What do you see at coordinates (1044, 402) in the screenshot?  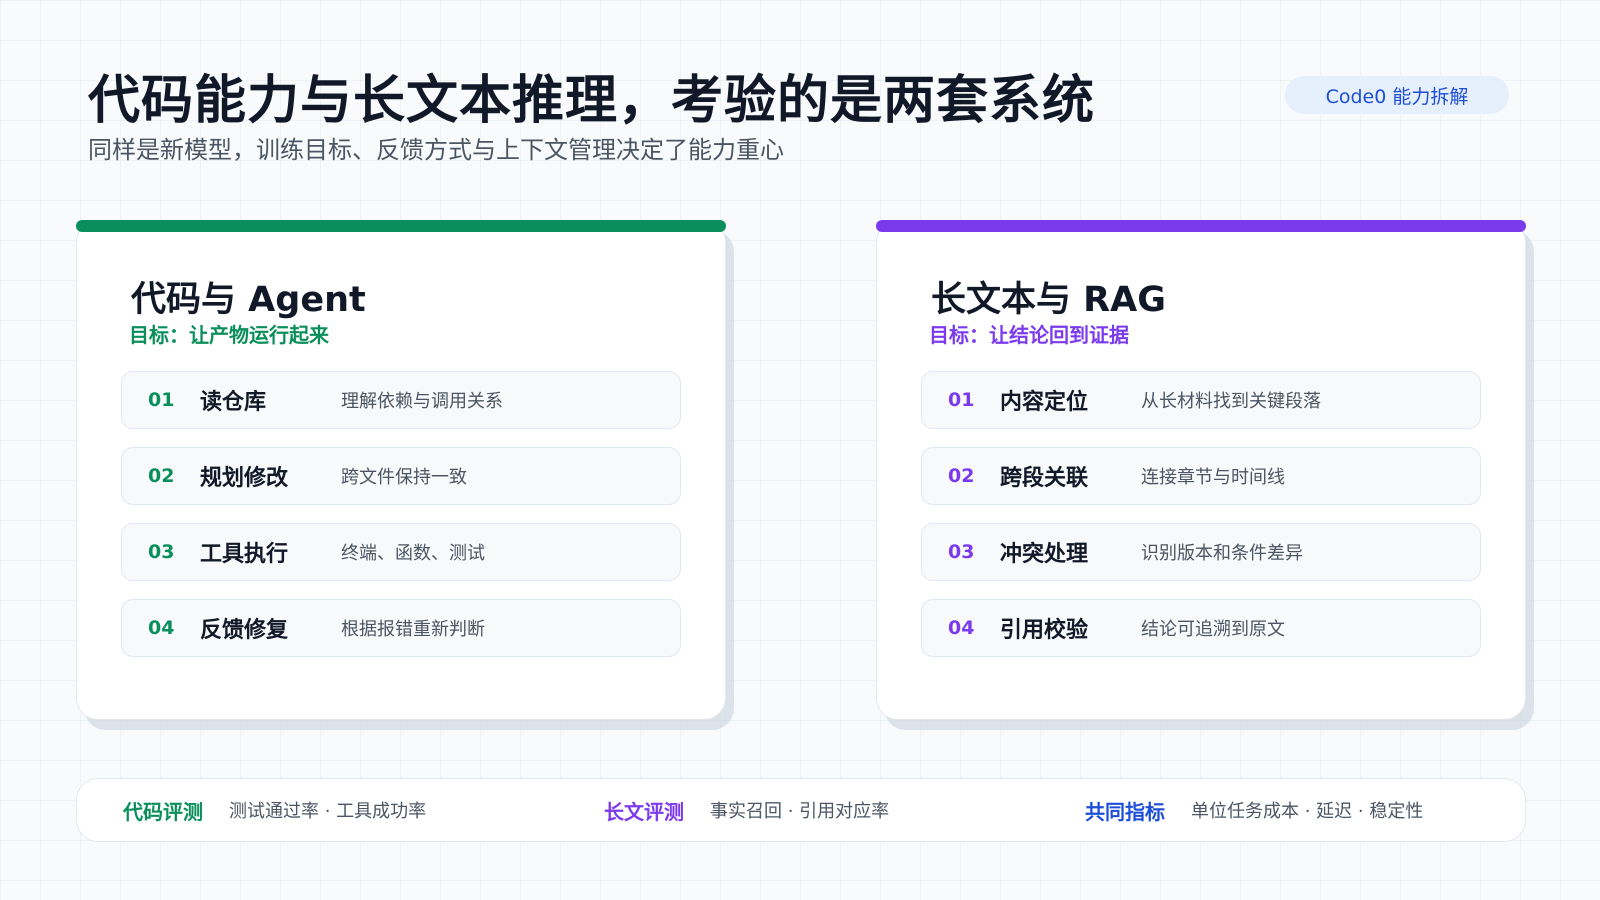 I see `step-name: 内容定位` at bounding box center [1044, 402].